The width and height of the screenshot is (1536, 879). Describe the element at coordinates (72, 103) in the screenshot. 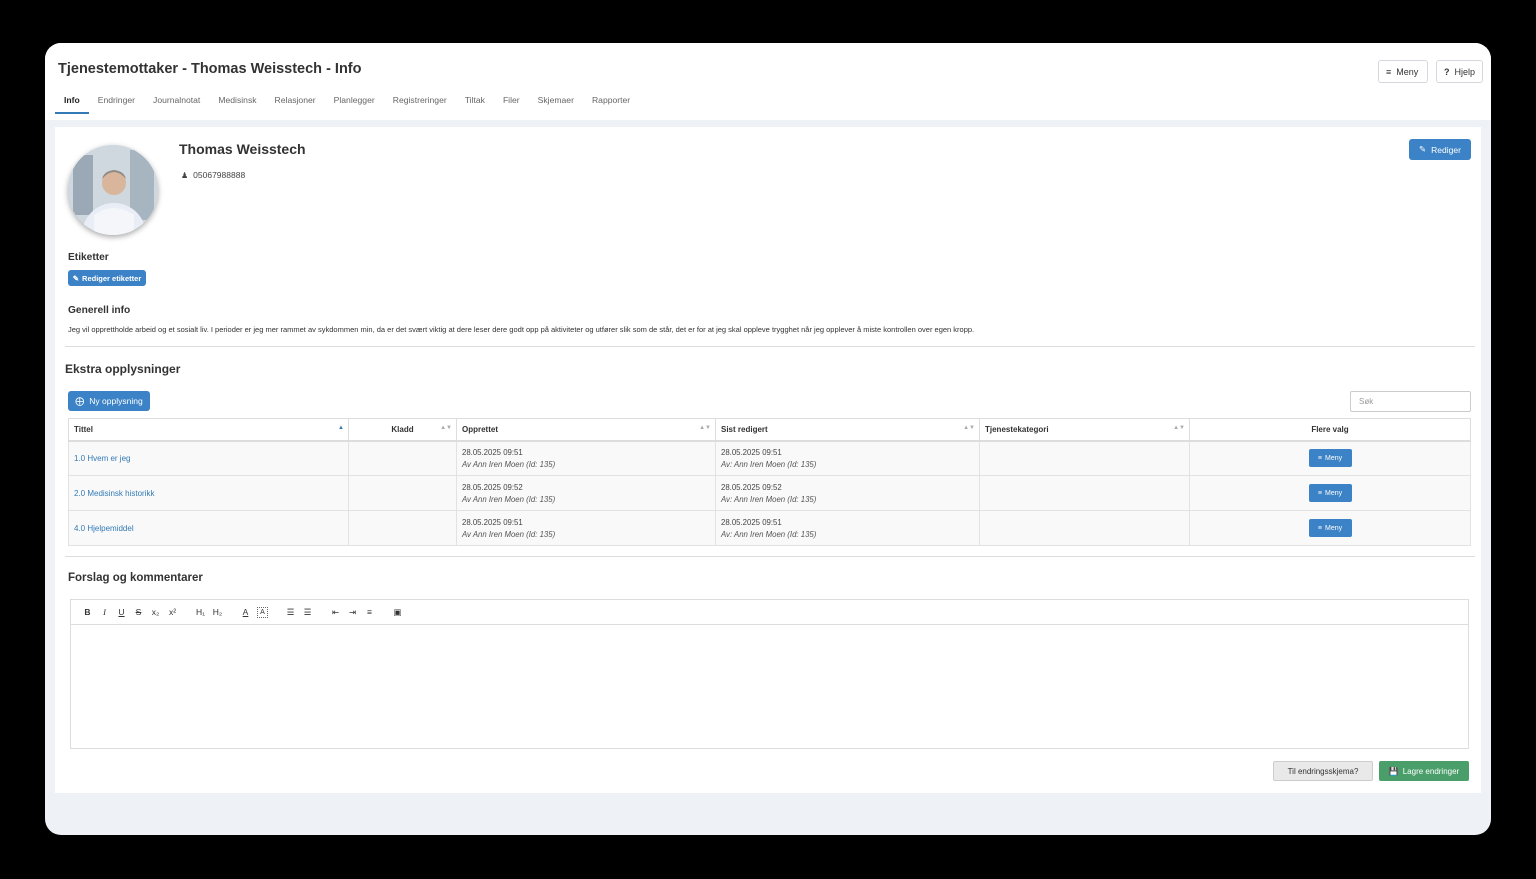

I see `tab-info: Info` at that location.